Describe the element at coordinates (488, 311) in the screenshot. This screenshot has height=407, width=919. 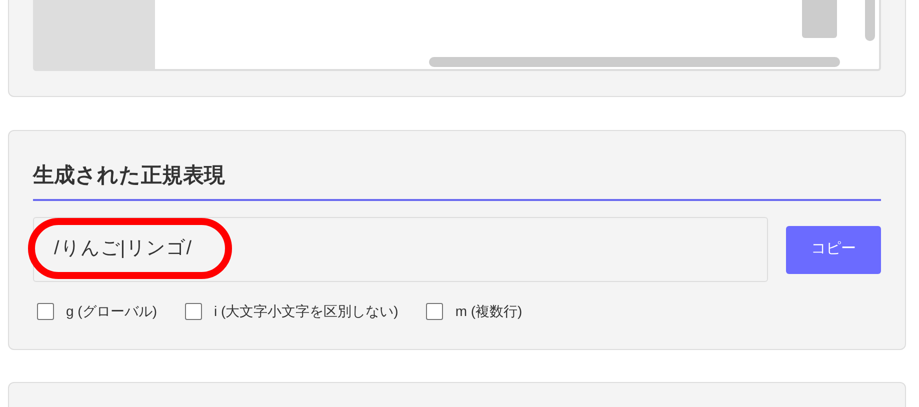
I see `checkbox-label: m (複数行)` at that location.